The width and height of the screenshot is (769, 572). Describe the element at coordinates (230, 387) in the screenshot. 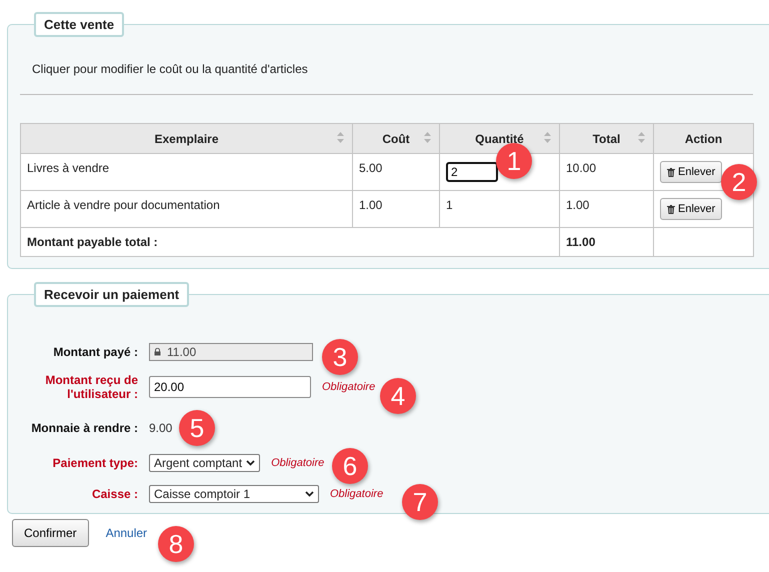

I see `input-field: 20.00` at that location.